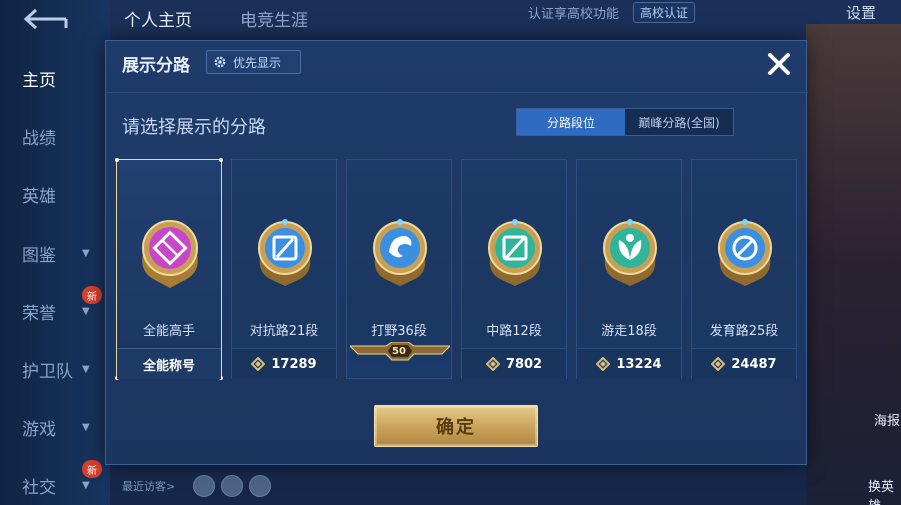 The width and height of the screenshot is (901, 505). I want to click on lane-footer: 7802, so click(514, 363).